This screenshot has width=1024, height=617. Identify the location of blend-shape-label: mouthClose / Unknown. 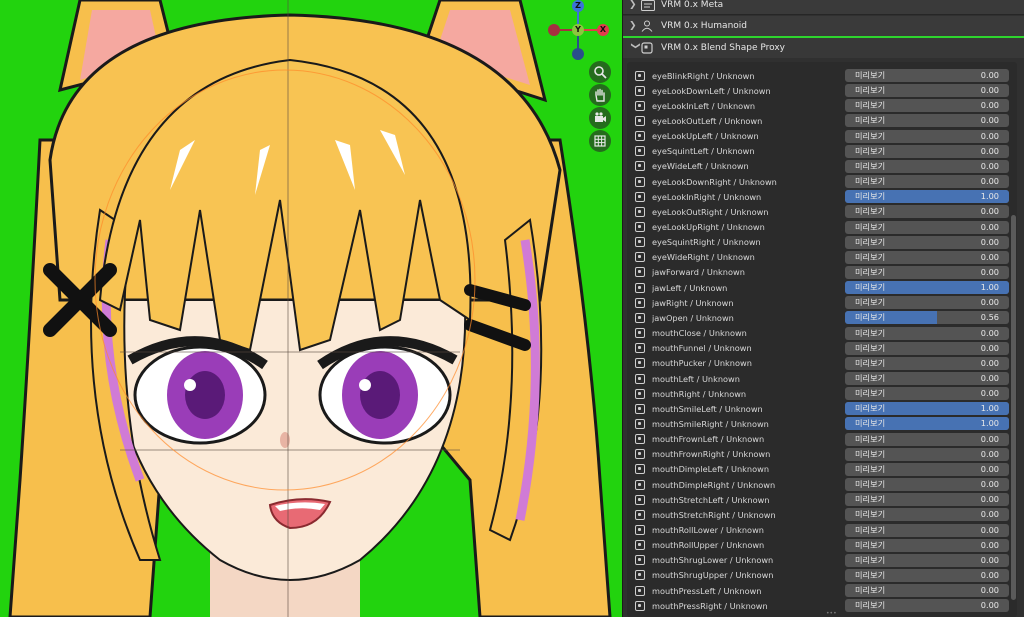
(699, 333).